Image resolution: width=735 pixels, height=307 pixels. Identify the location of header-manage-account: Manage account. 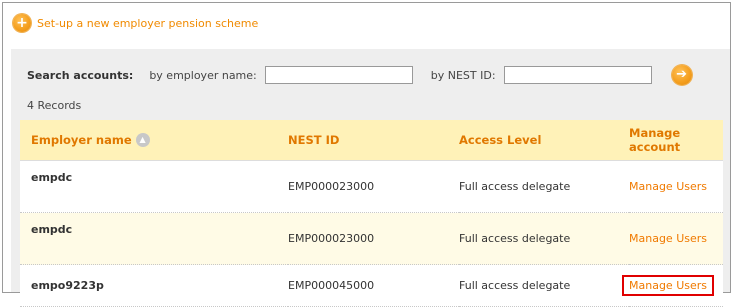
(676, 140).